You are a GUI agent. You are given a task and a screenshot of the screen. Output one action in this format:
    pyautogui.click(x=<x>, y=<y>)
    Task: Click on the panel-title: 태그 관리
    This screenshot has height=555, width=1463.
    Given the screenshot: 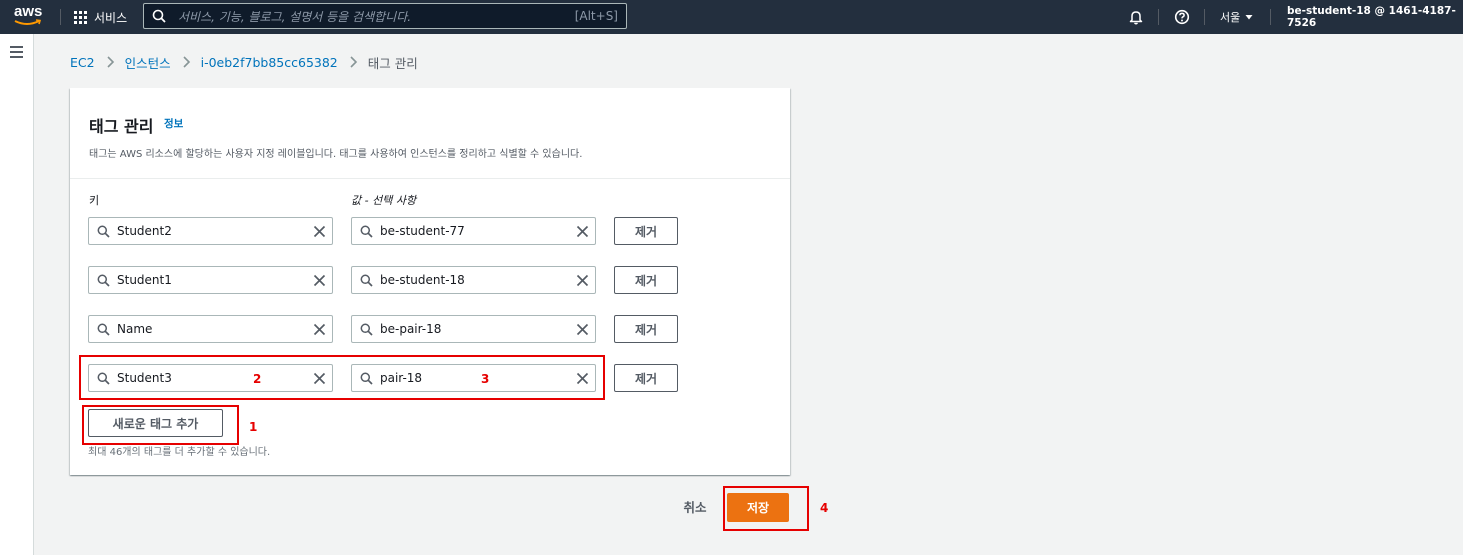 What is the action you would take?
    pyautogui.click(x=121, y=126)
    